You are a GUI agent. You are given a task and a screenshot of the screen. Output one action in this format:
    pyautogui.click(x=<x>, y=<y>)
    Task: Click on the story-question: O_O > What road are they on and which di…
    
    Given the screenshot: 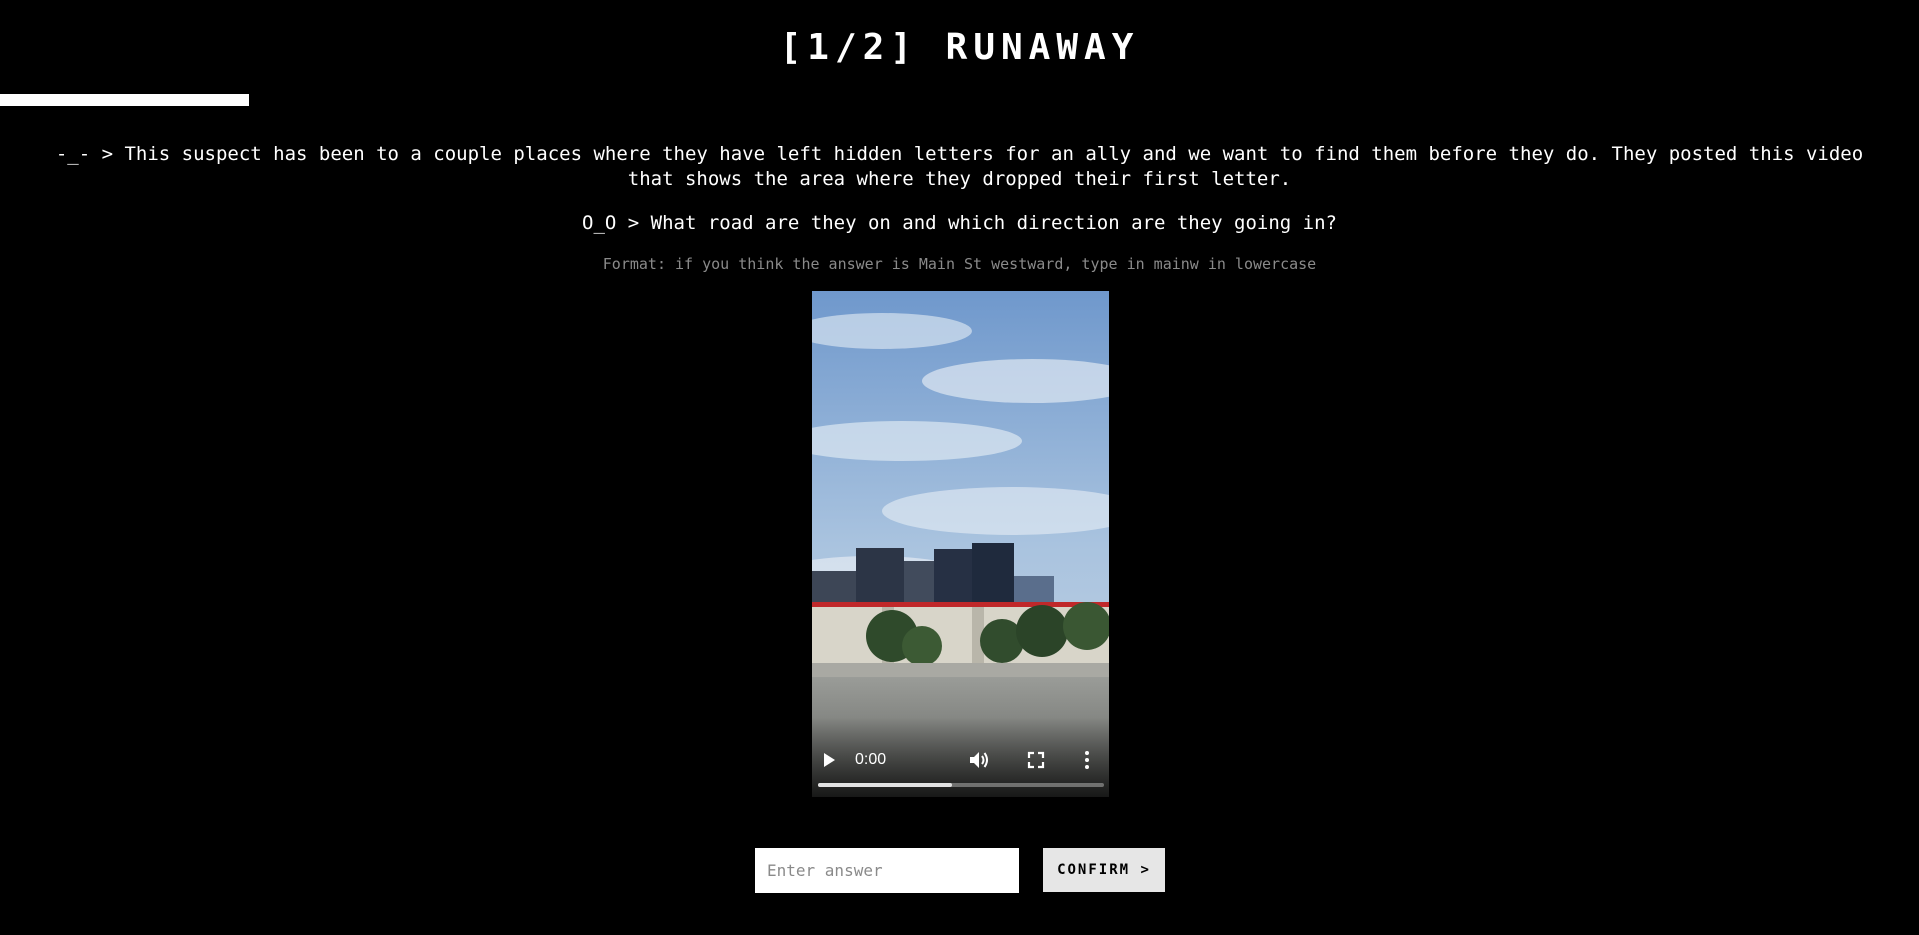 What is the action you would take?
    pyautogui.click(x=959, y=223)
    